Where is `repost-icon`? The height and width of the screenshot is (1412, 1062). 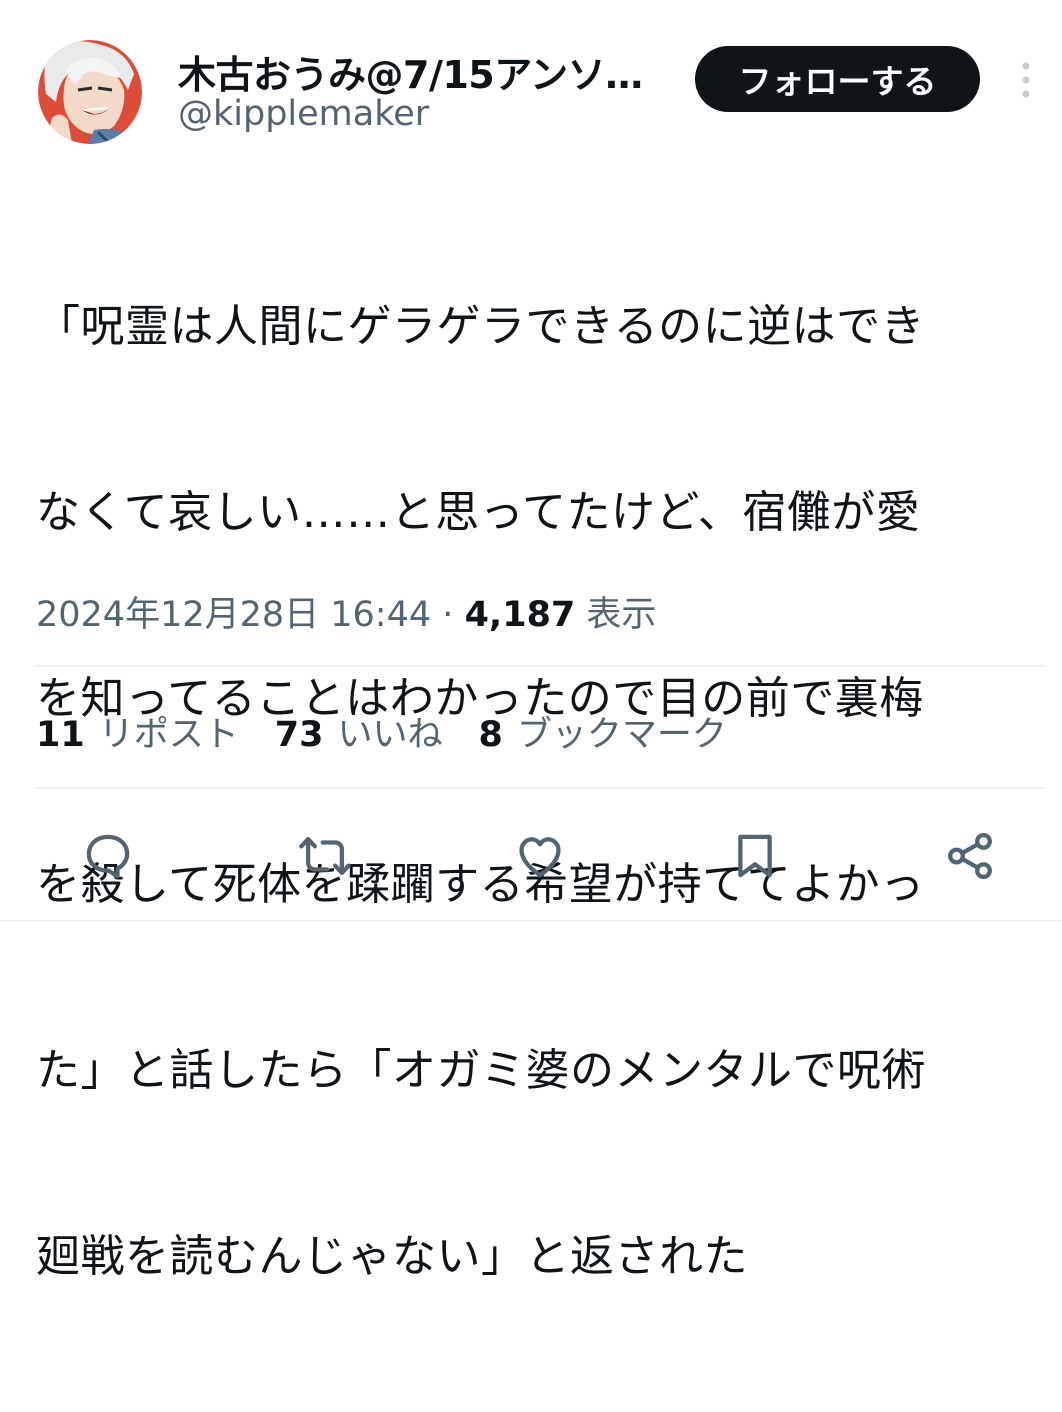 repost-icon is located at coordinates (325, 856).